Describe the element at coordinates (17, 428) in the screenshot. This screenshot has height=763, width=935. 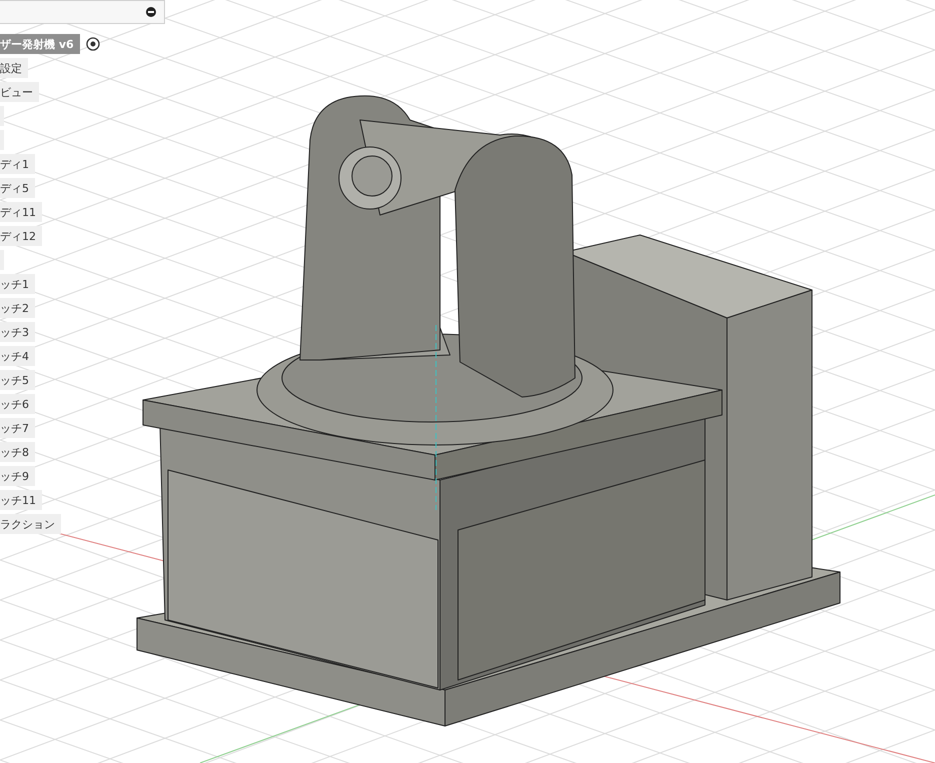
I see `tree-item: ッチ7` at that location.